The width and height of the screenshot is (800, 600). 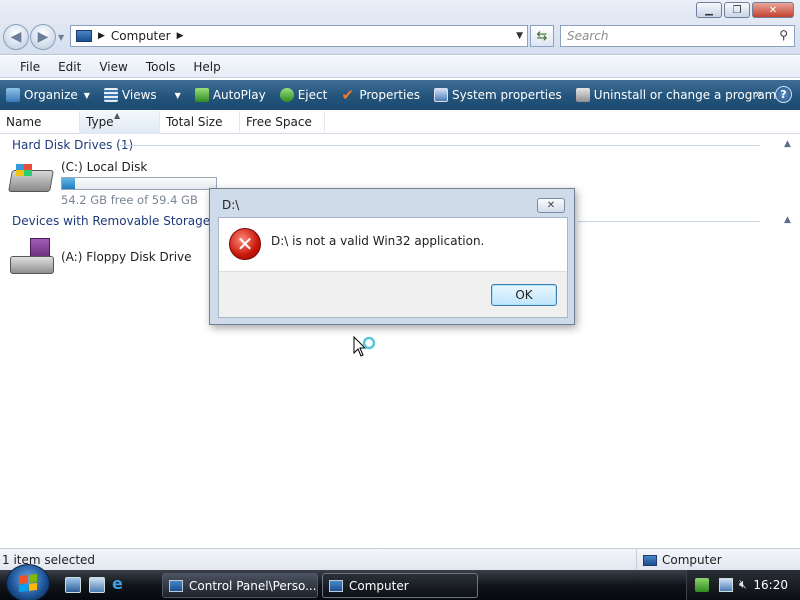 What do you see at coordinates (31, 257) in the screenshot?
I see `floppy-drive-icon` at bounding box center [31, 257].